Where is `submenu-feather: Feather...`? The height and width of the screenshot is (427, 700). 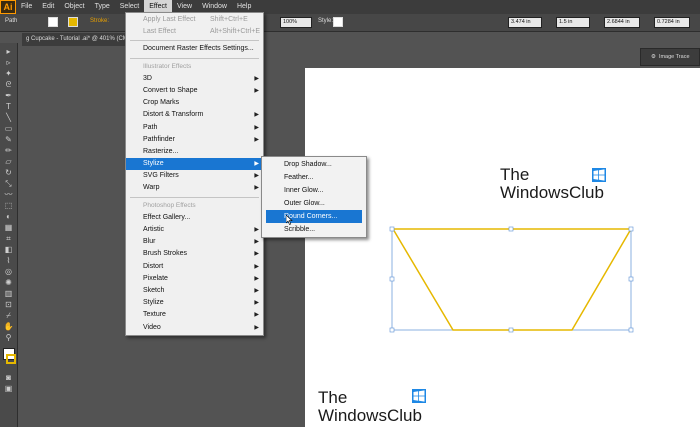
submenu-feather: Feather... is located at coordinates (314, 177).